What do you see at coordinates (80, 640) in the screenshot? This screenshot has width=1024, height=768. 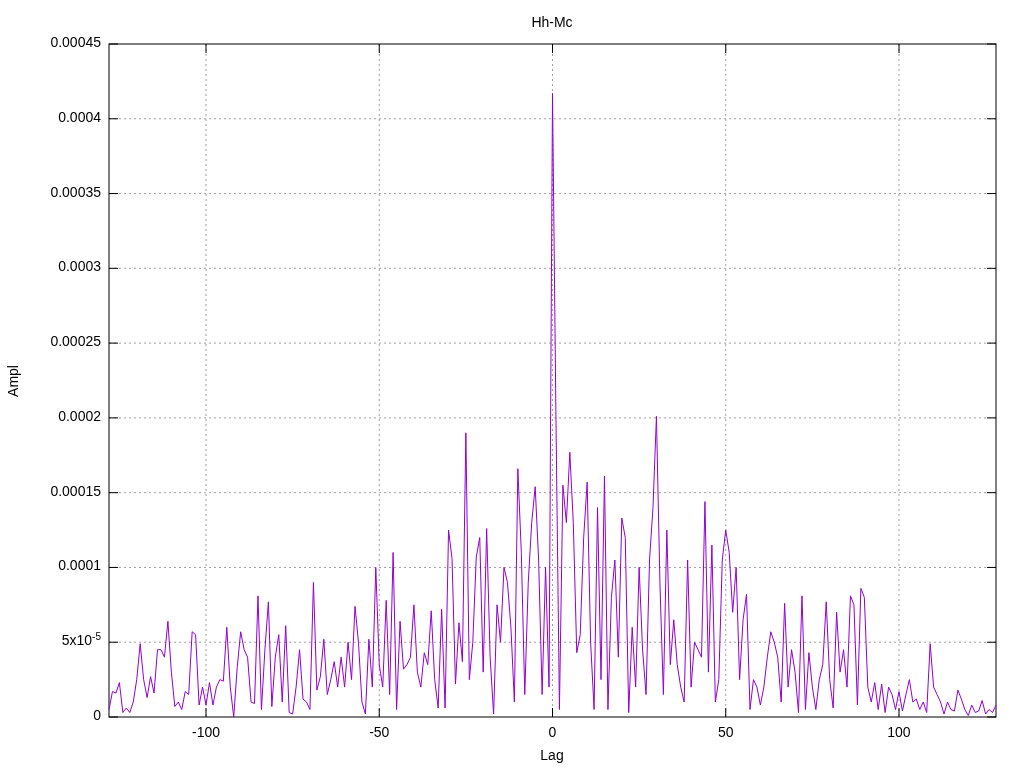 I see `y-tick-label: 5x10$^{-5}$` at bounding box center [80, 640].